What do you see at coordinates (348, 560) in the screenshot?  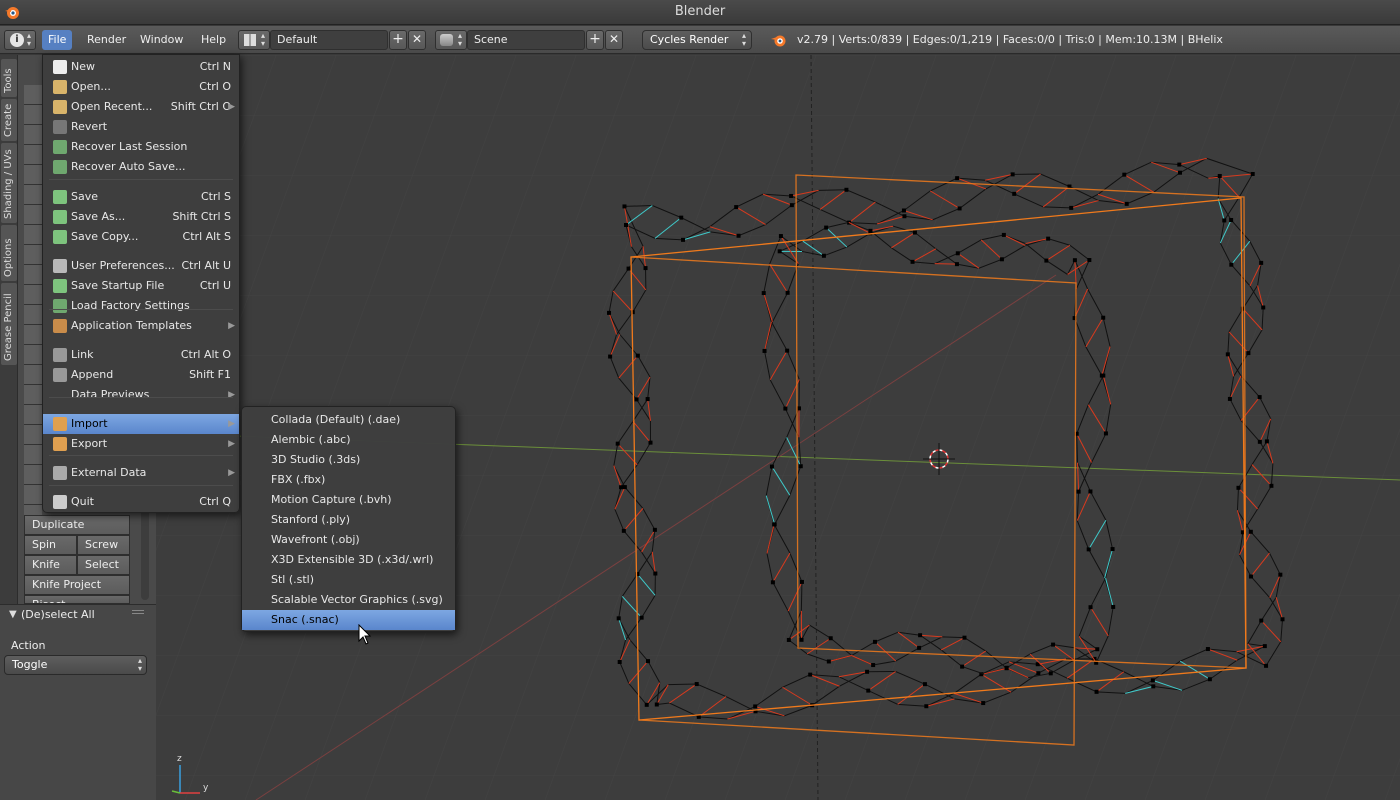 I see `import-item-x3d-extensible-3d-x3d-wrl: X3D Extensible 3D (.x3d/.wrl)` at bounding box center [348, 560].